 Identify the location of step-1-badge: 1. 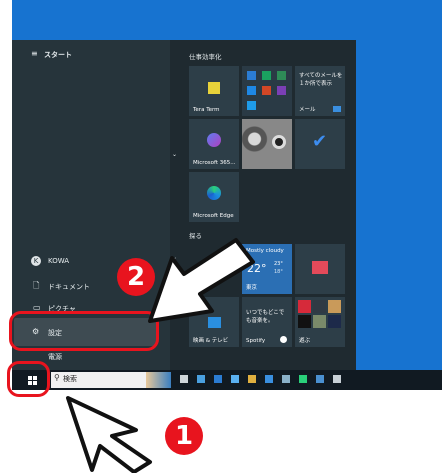
(184, 436).